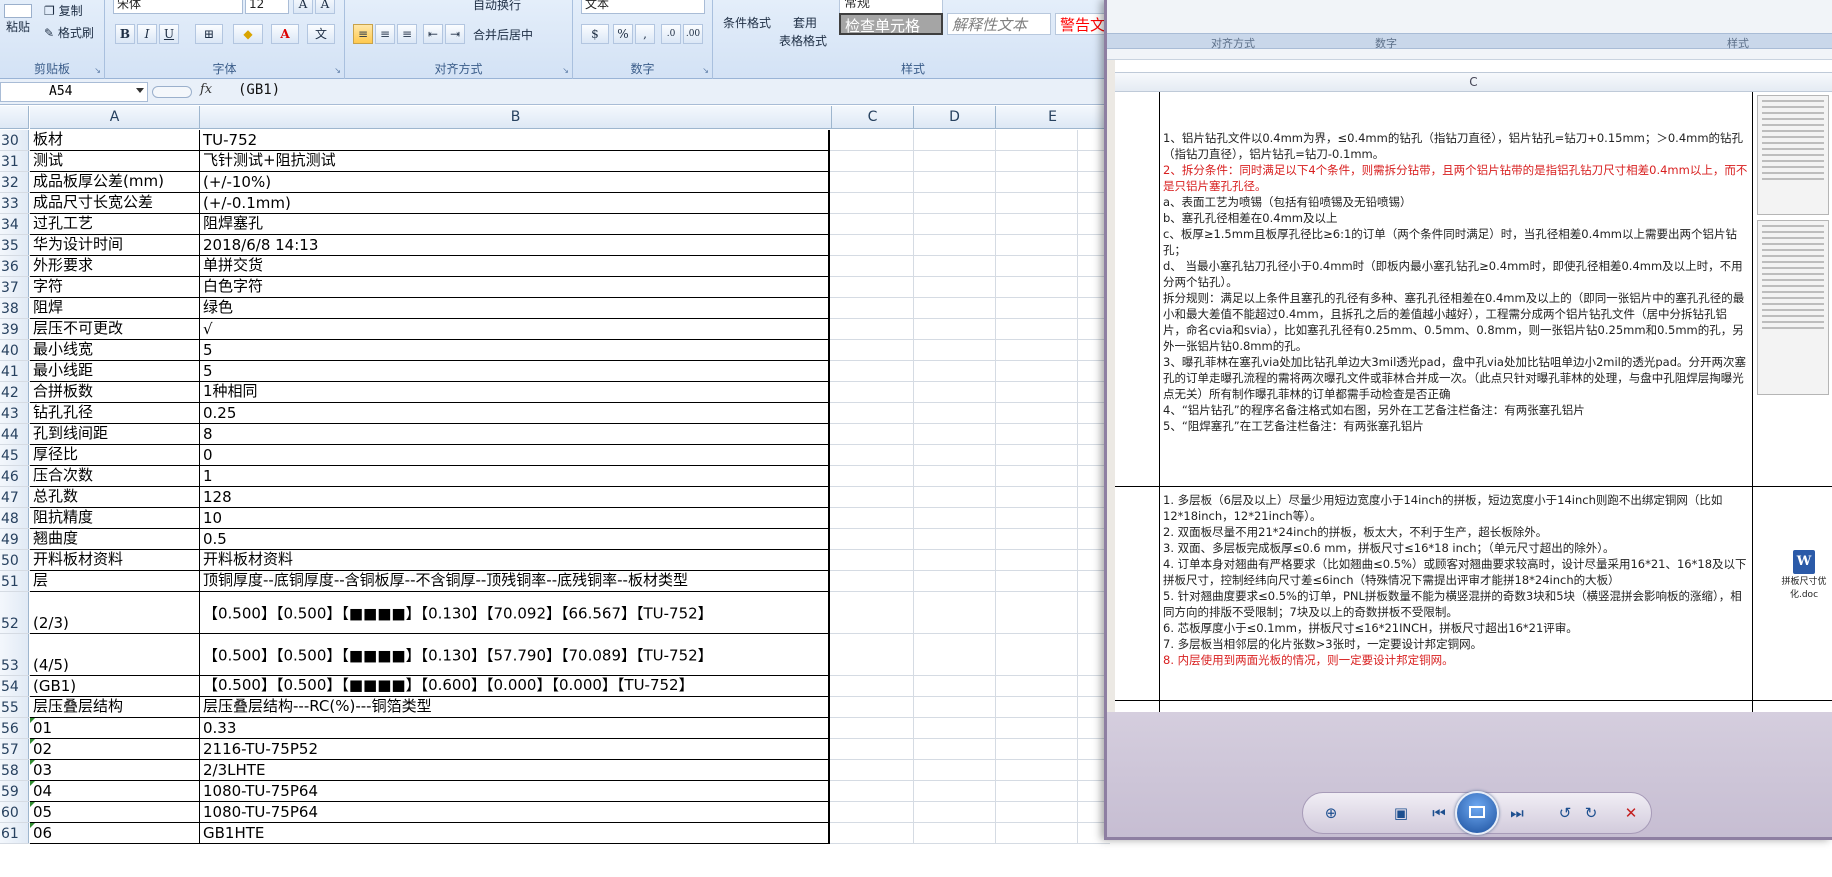  I want to click on phonetic-button: 文, so click(321, 34).